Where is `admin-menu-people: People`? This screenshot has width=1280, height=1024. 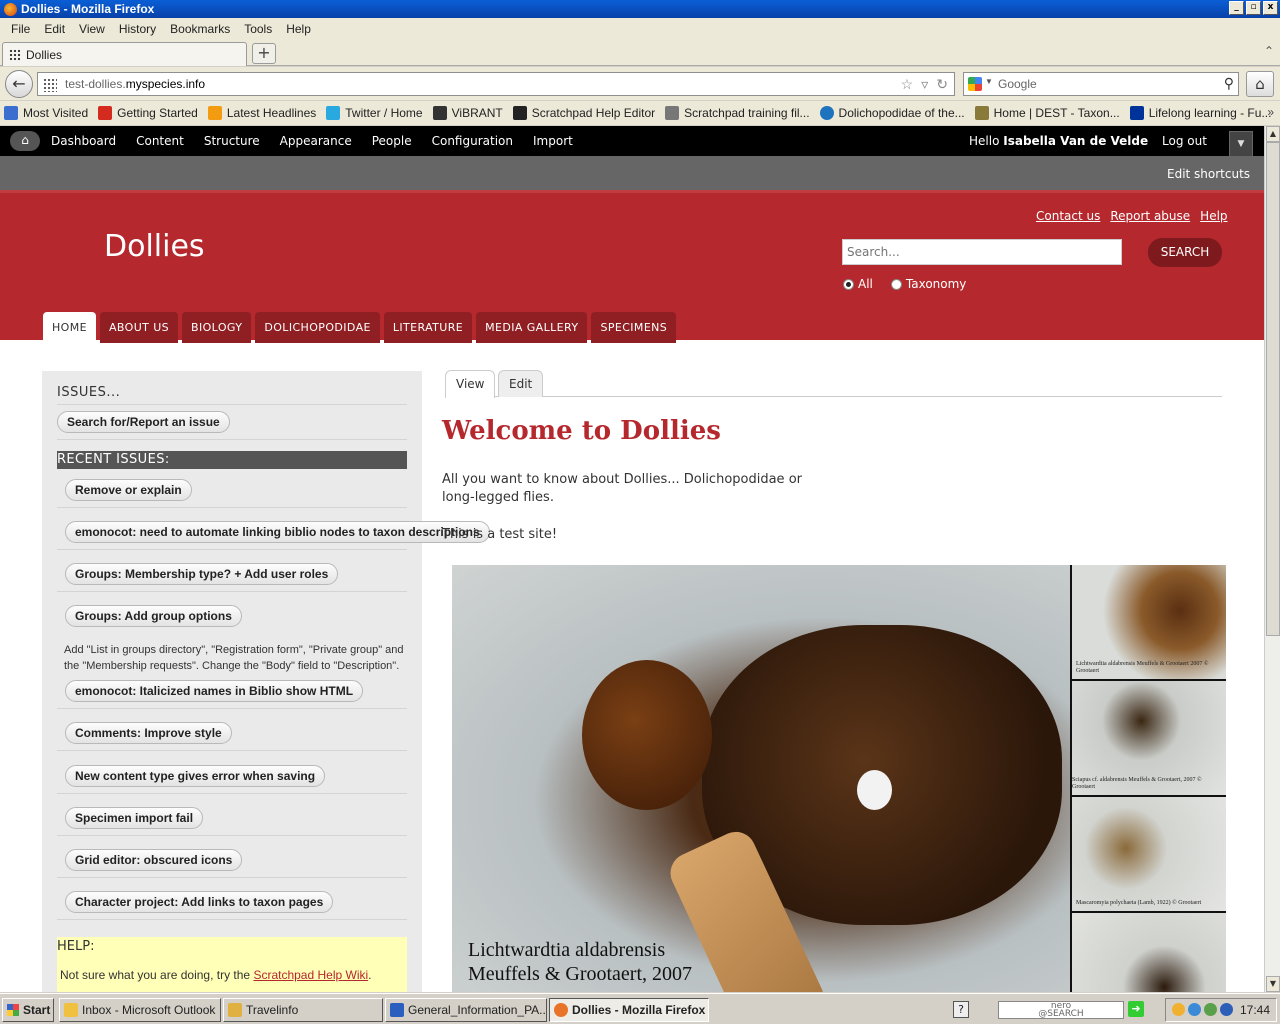
admin-menu-people: People is located at coordinates (392, 141).